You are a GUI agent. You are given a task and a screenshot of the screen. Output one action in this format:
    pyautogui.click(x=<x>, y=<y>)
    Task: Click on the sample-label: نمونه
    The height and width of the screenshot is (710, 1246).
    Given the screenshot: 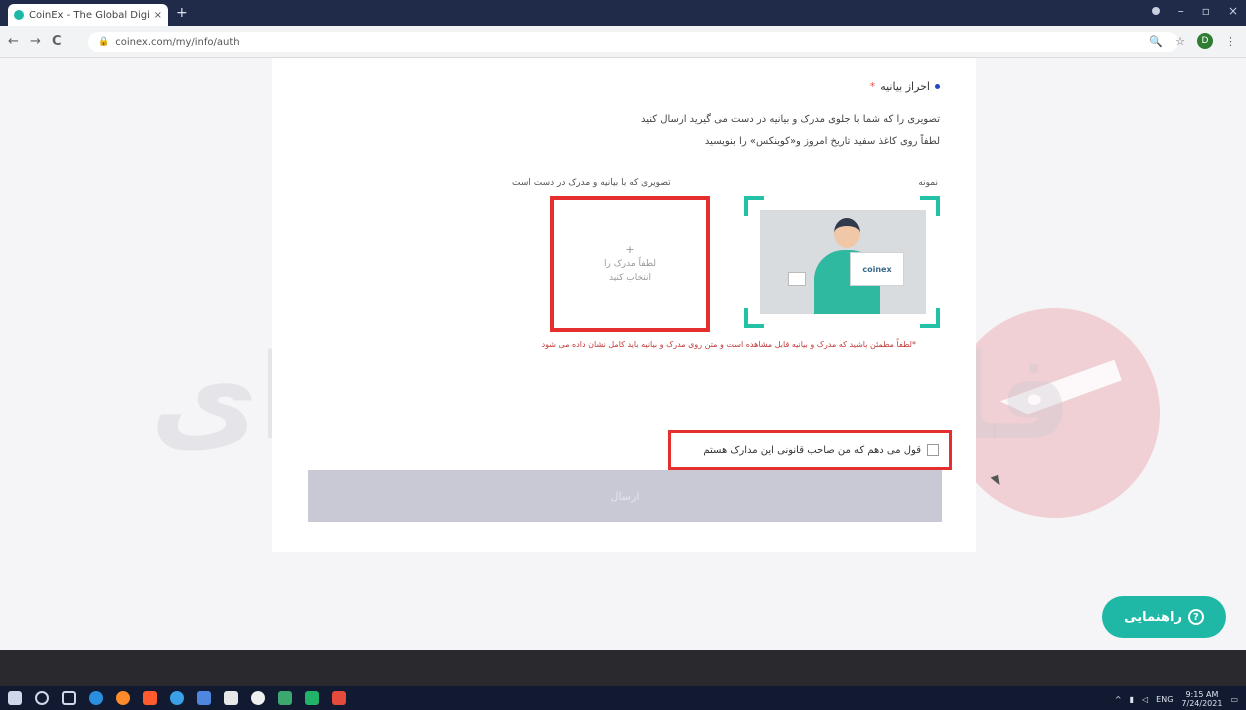 What is the action you would take?
    pyautogui.click(x=928, y=183)
    